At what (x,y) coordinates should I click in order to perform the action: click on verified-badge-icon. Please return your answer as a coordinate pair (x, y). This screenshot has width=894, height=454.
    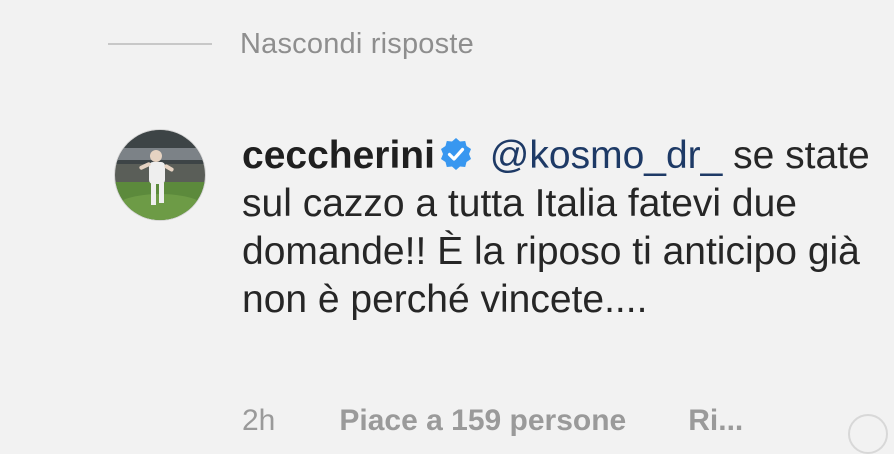
    Looking at the image, I should click on (456, 152).